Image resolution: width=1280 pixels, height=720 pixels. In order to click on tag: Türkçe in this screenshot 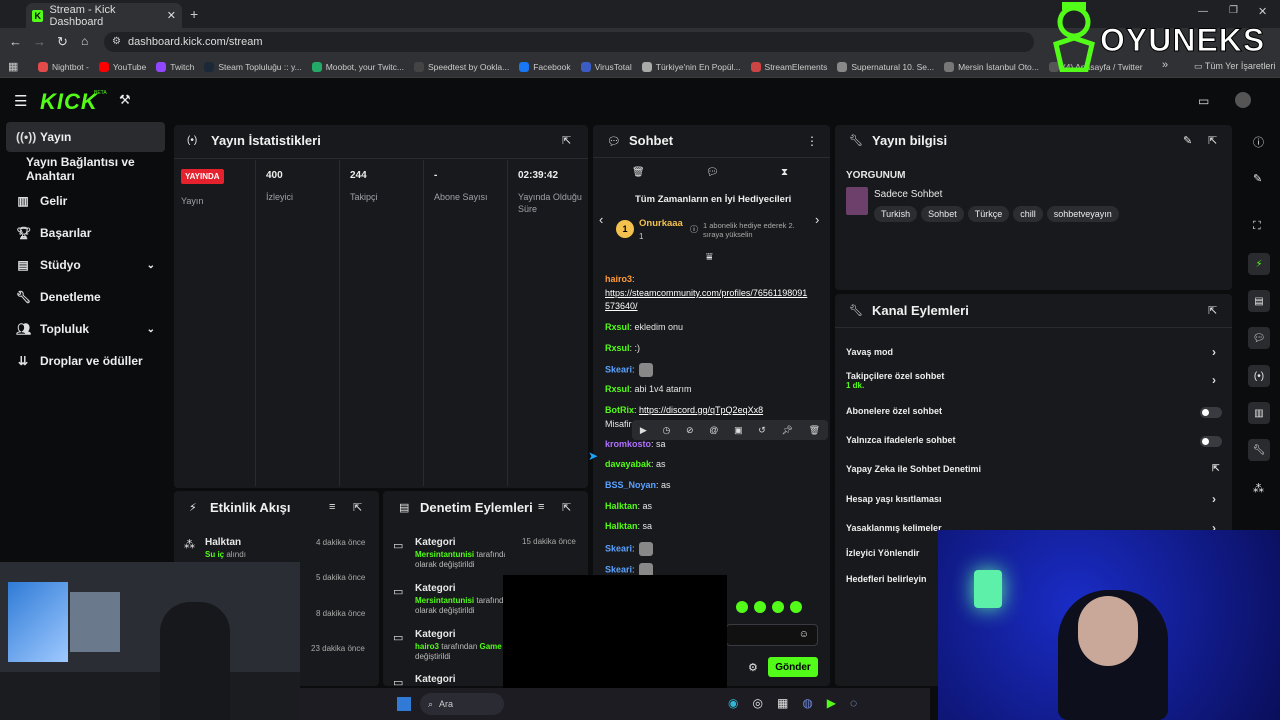, I will do `click(988, 214)`.